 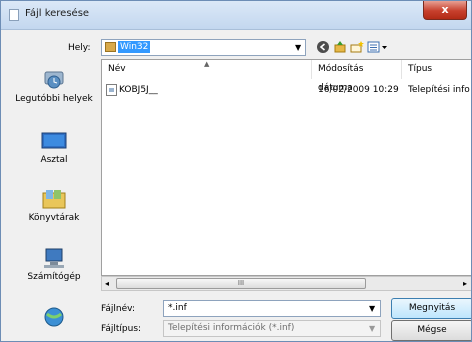 What do you see at coordinates (107, 283) in the screenshot?
I see `scroll-left-icon: ◂` at bounding box center [107, 283].